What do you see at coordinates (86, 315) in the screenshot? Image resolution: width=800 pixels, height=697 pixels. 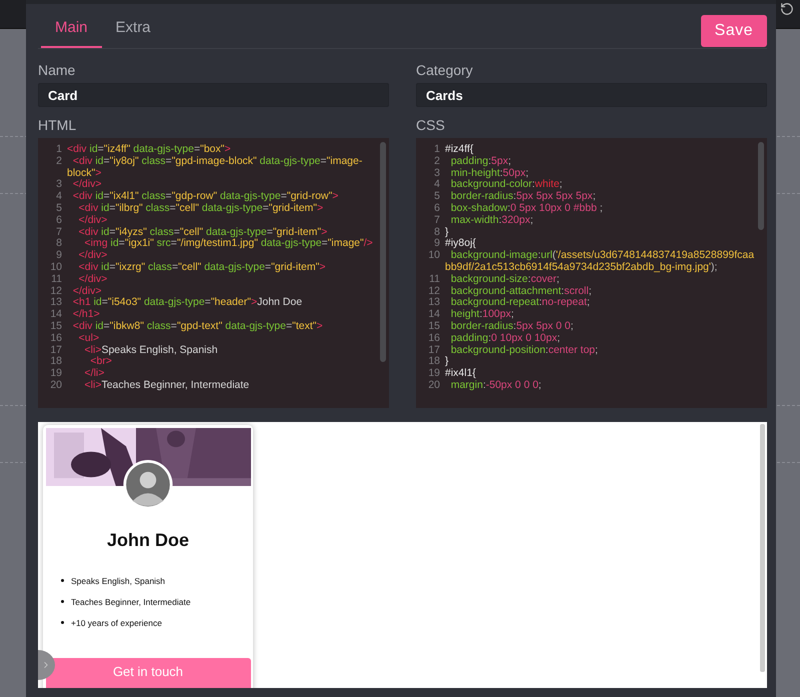 I see `code-line: </h1>` at bounding box center [86, 315].